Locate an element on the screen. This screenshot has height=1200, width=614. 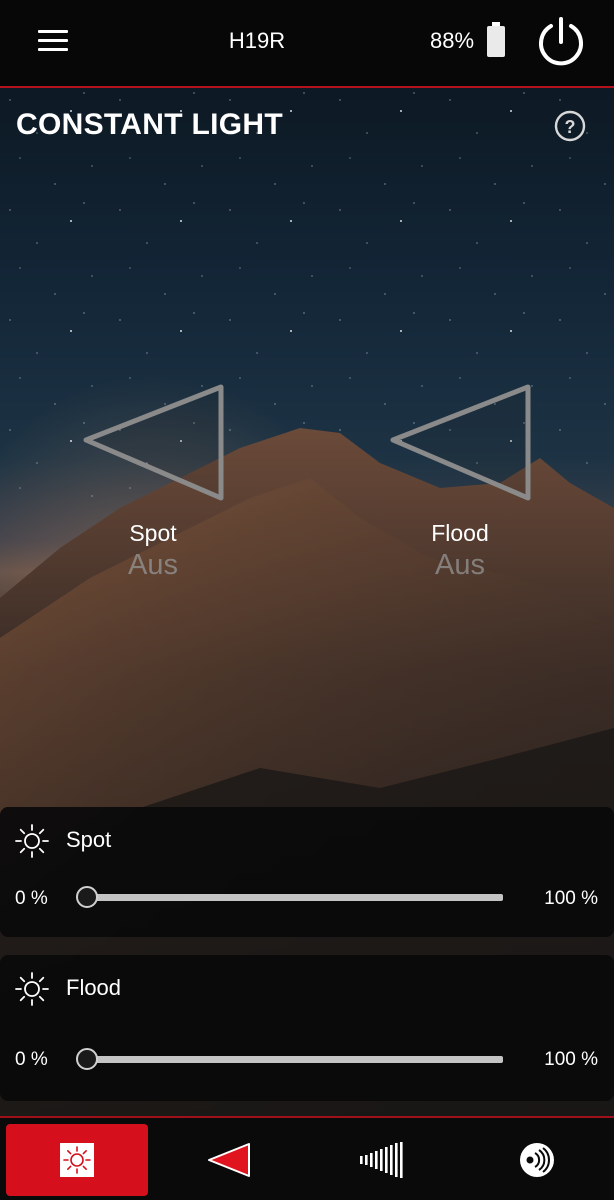
flood-max-label: 100 % is located at coordinates (571, 1059).